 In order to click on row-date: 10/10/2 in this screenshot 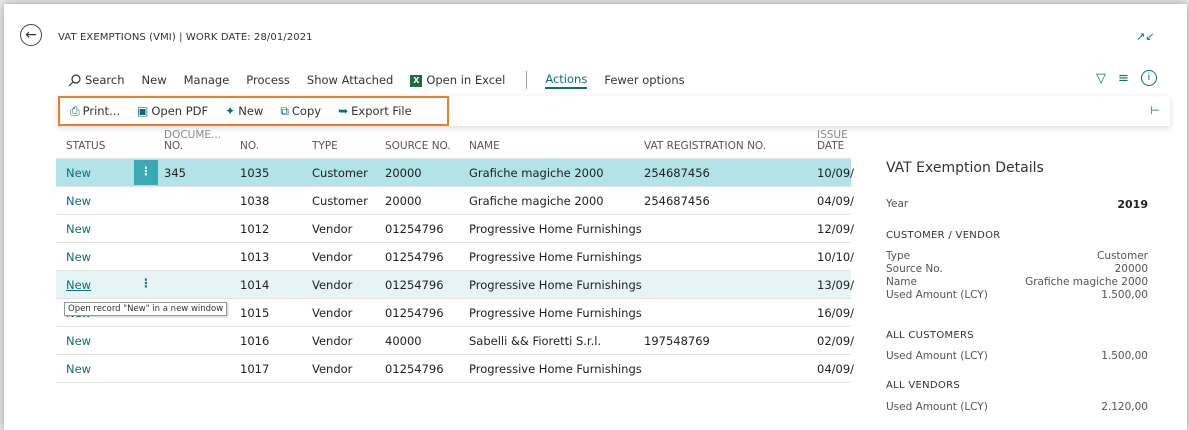, I will do `click(836, 257)`.